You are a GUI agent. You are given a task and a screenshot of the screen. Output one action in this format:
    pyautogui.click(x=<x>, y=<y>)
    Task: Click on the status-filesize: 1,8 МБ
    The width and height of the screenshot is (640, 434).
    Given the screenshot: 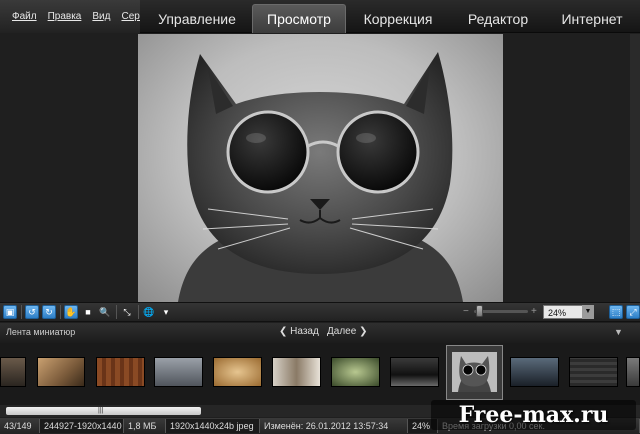 What is the action you would take?
    pyautogui.click(x=145, y=426)
    